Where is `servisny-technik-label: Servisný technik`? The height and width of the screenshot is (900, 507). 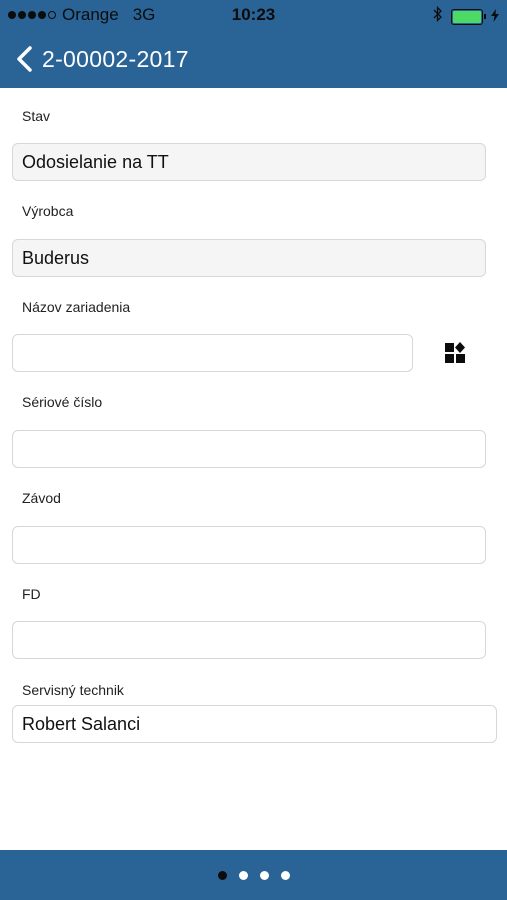
servisny-technik-label: Servisný technik is located at coordinates (73, 690).